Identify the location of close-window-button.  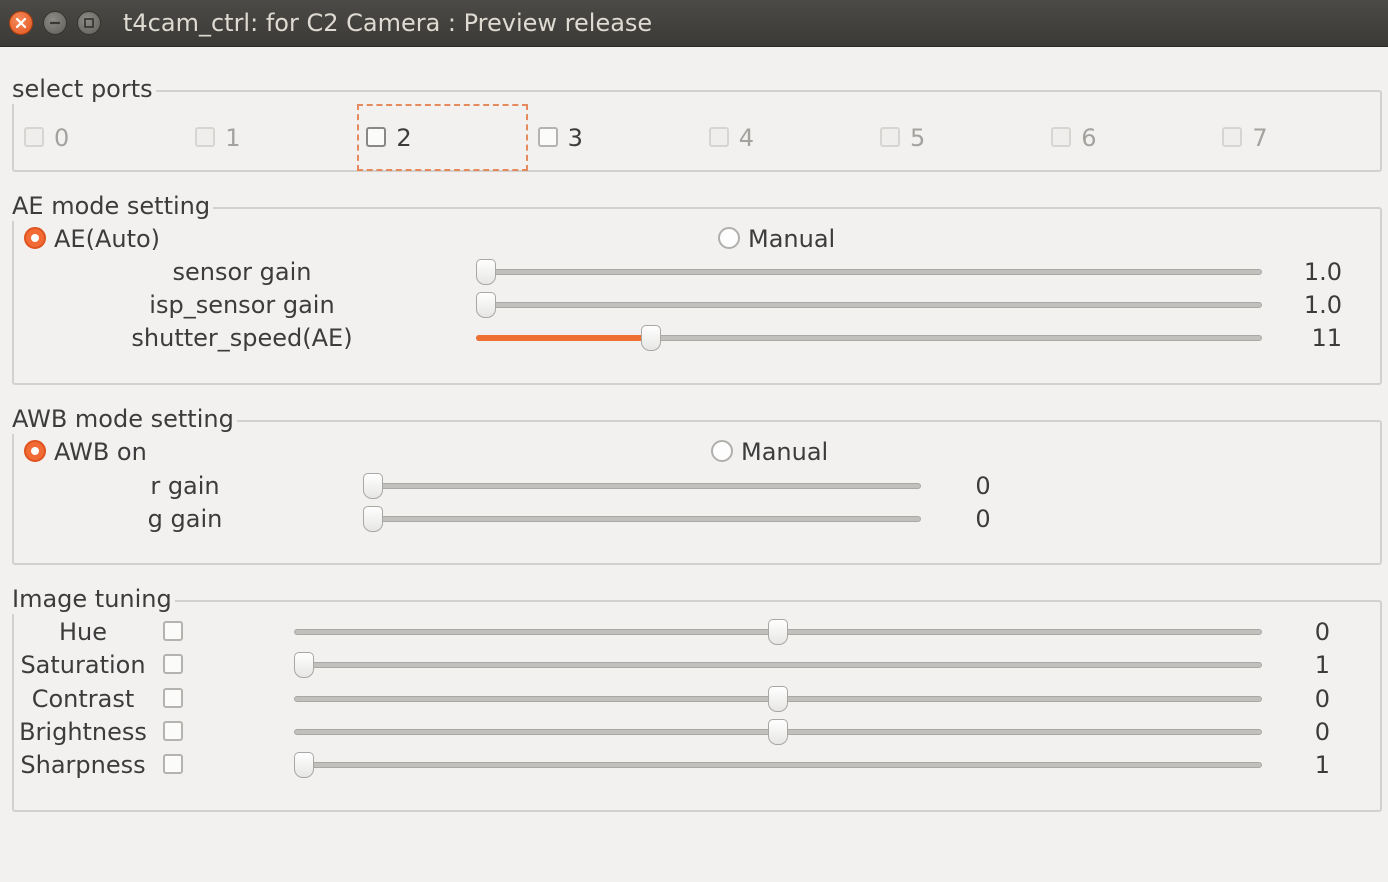
(21, 23).